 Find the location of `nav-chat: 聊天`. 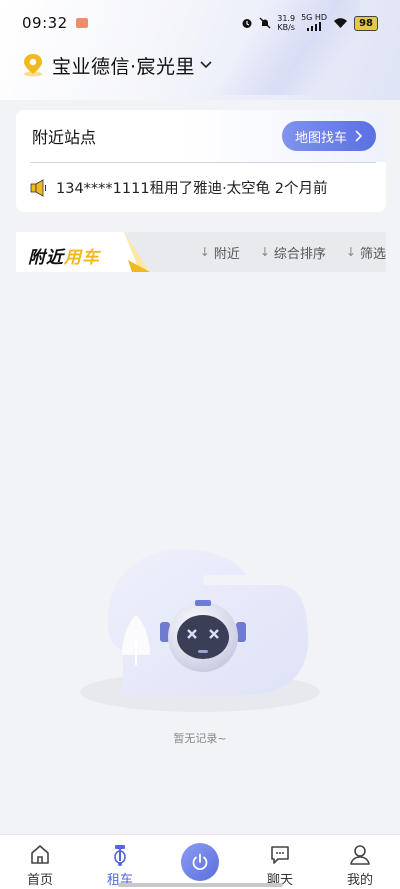

nav-chat: 聊天 is located at coordinates (280, 862).